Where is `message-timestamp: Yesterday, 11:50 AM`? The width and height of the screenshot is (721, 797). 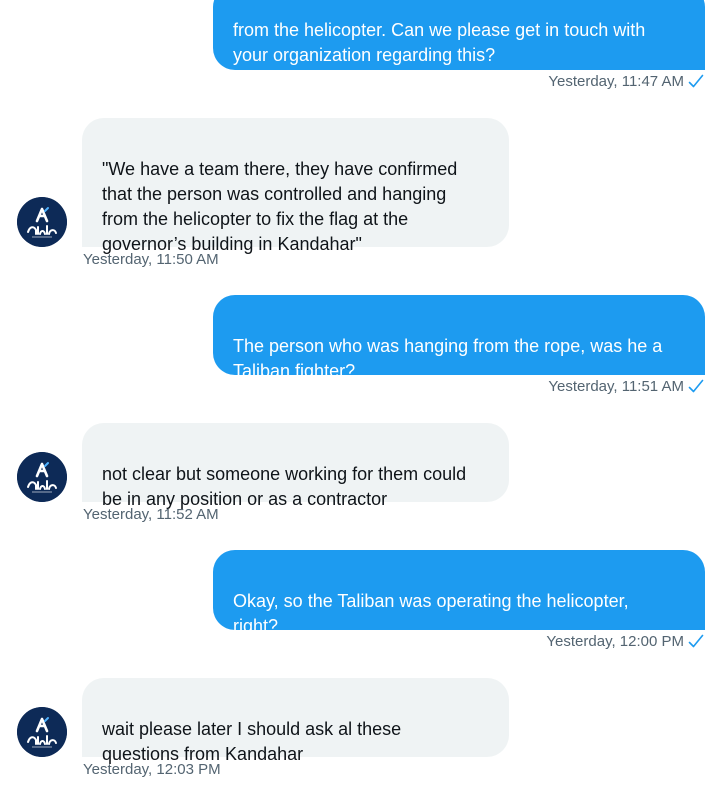
message-timestamp: Yesterday, 11:50 AM is located at coordinates (151, 260).